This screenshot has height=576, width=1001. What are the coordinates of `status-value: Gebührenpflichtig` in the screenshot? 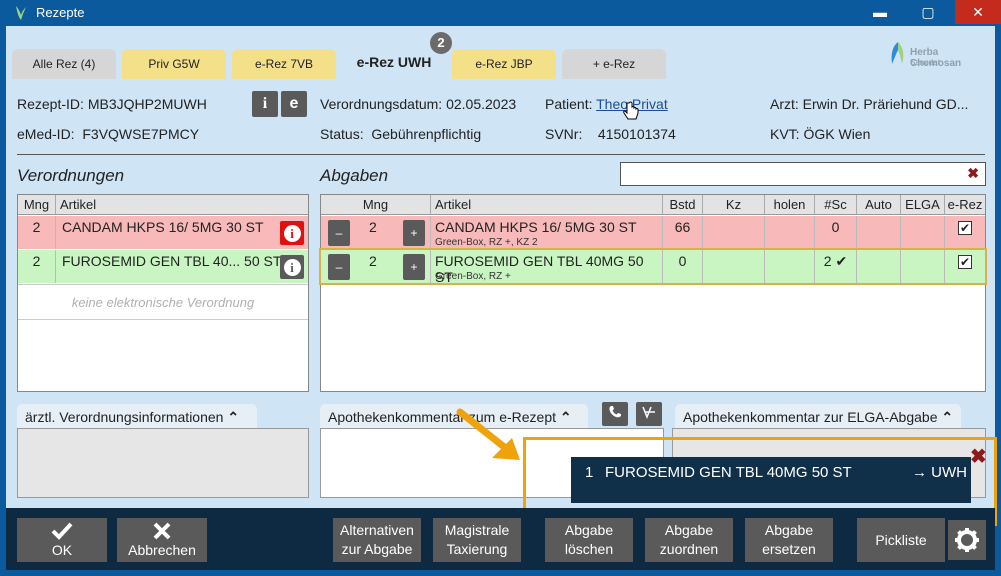 It's located at (426, 134).